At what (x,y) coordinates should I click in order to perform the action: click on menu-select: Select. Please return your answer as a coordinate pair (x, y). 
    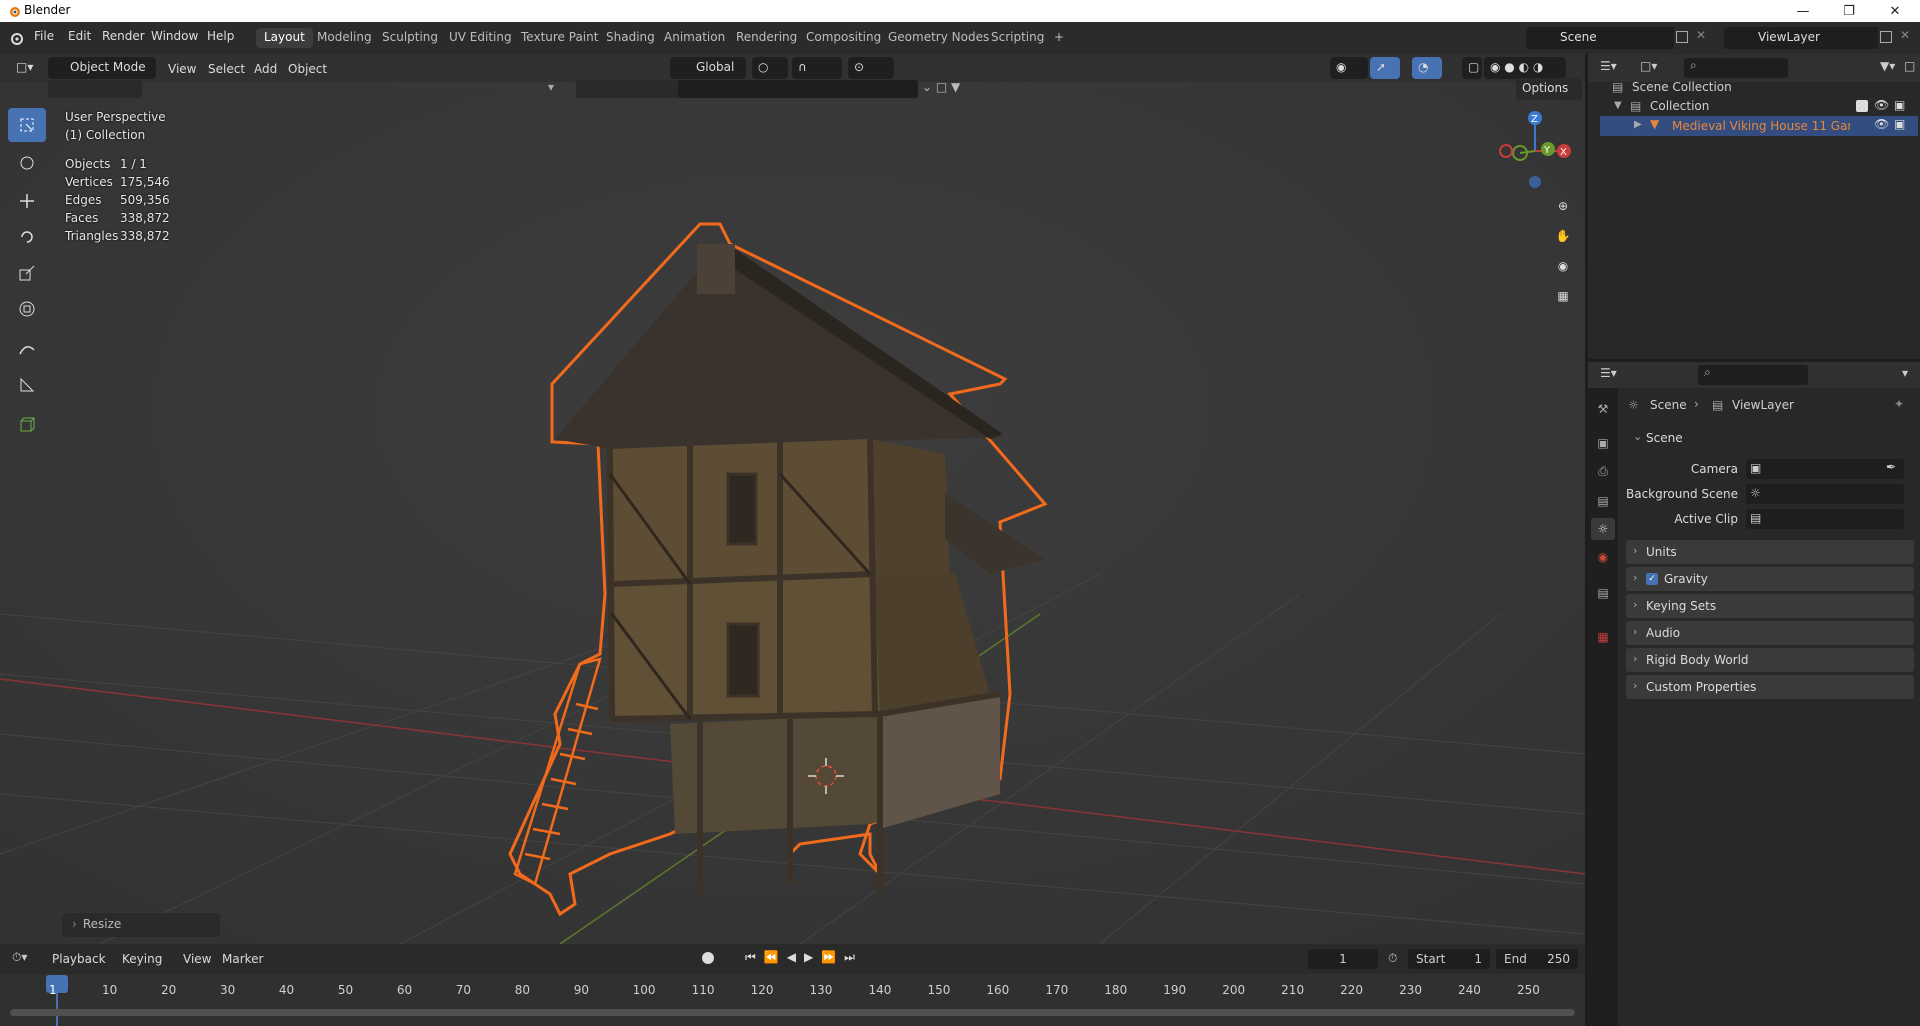
    Looking at the image, I should click on (226, 69).